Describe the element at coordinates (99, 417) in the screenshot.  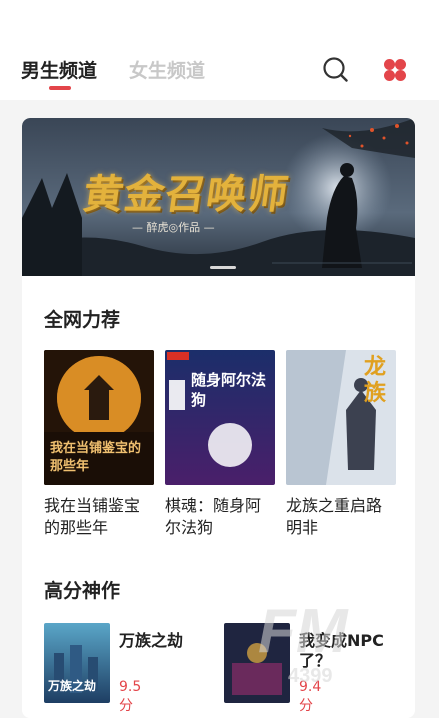
I see `book-cover: 我在当铺鉴宝的那些年` at that location.